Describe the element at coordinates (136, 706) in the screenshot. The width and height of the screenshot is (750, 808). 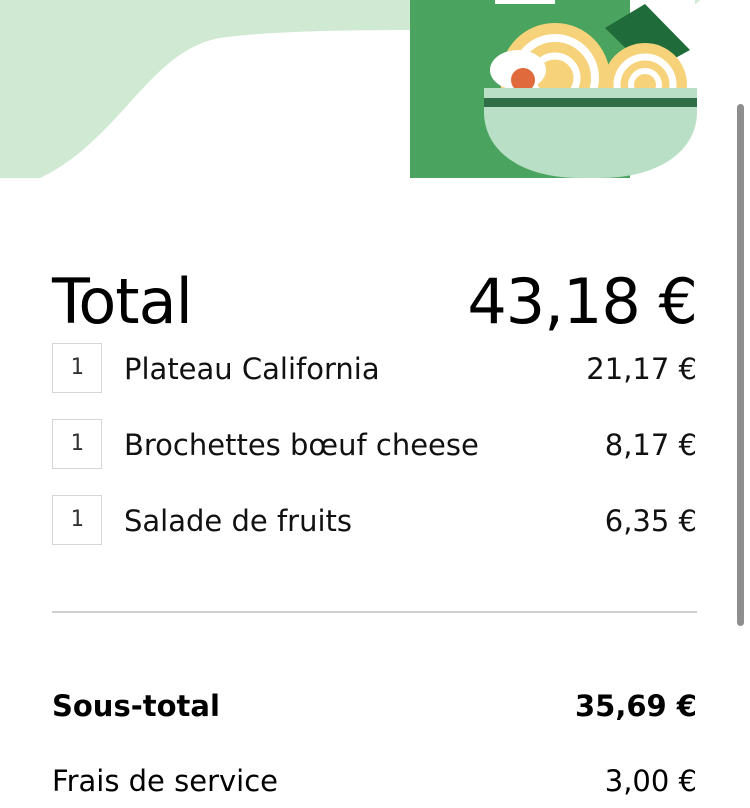
I see `subtotal-label: Sous-total` at that location.